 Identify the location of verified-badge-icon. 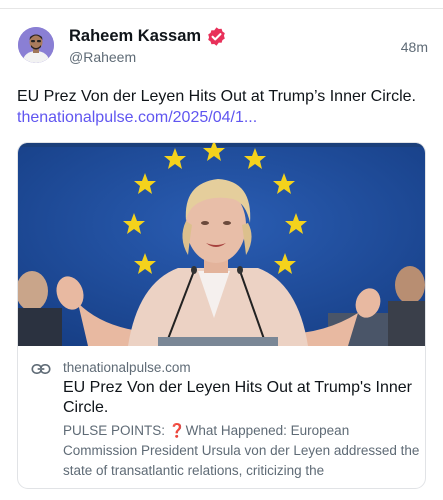
(216, 36).